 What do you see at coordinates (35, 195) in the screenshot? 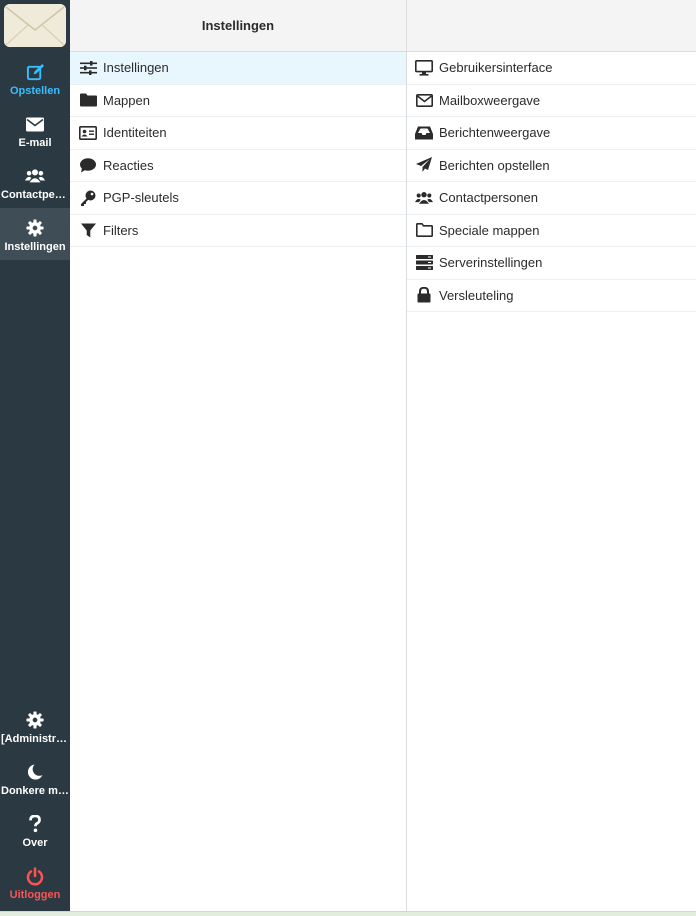
I see `nav-contacts-label: Contactpersonen` at bounding box center [35, 195].